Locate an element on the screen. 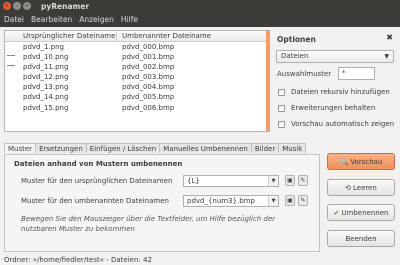  quit-button: Beenden is located at coordinates (361, 238).